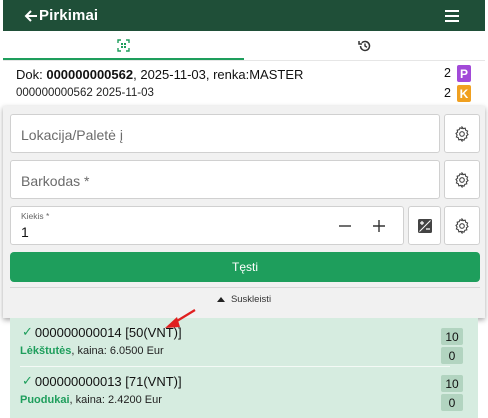 The height and width of the screenshot is (418, 488). I want to click on plus-icon, so click(379, 226).